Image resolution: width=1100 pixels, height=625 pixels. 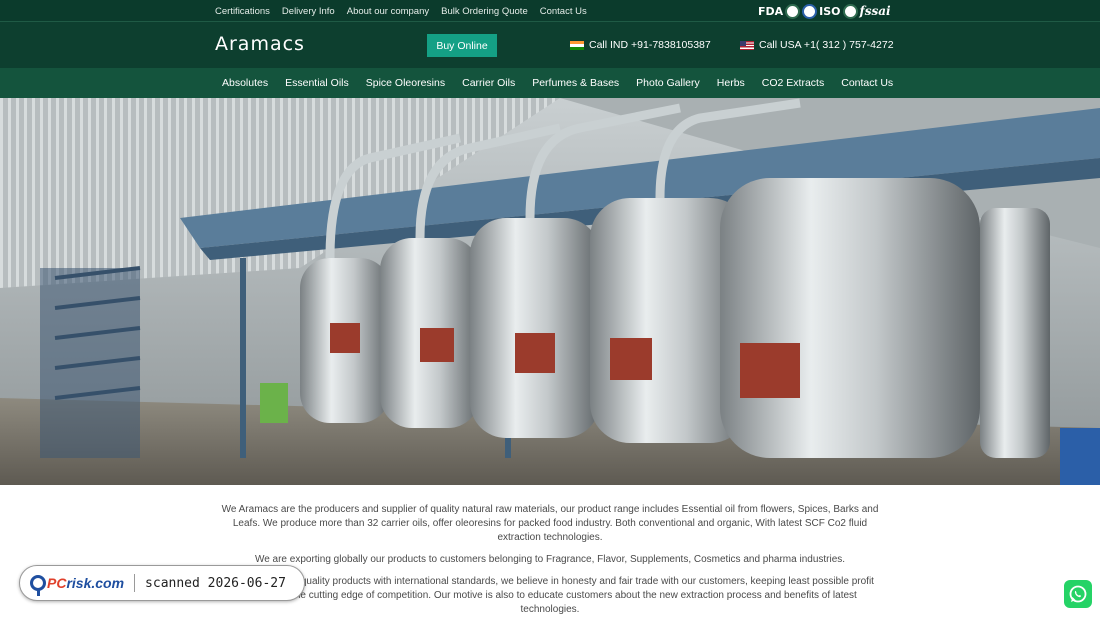 What do you see at coordinates (850, 11) in the screenshot?
I see `usda-seal-icon` at bounding box center [850, 11].